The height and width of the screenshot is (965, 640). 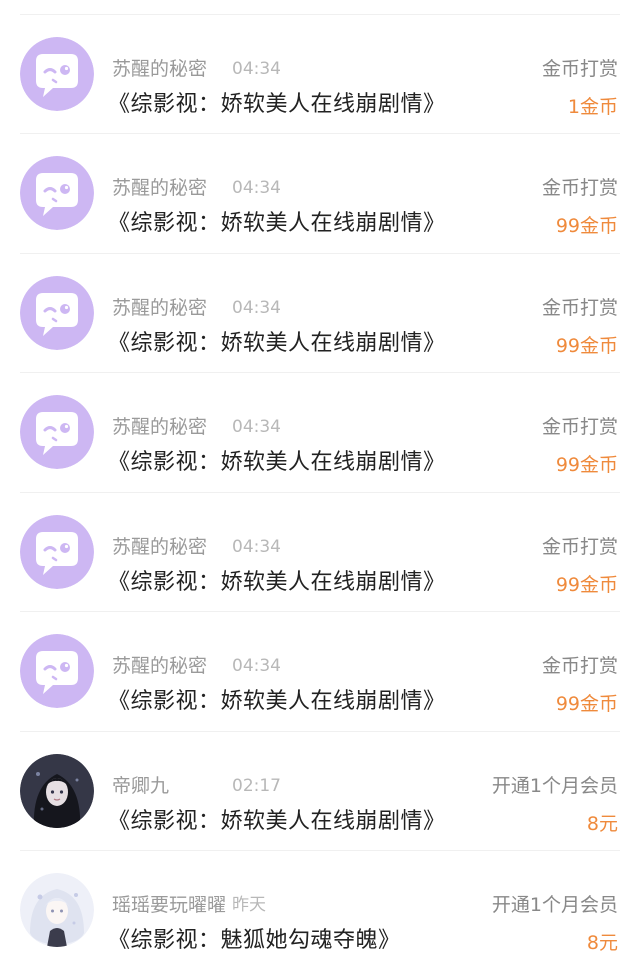 I want to click on timestamp: 02:17, so click(x=256, y=785).